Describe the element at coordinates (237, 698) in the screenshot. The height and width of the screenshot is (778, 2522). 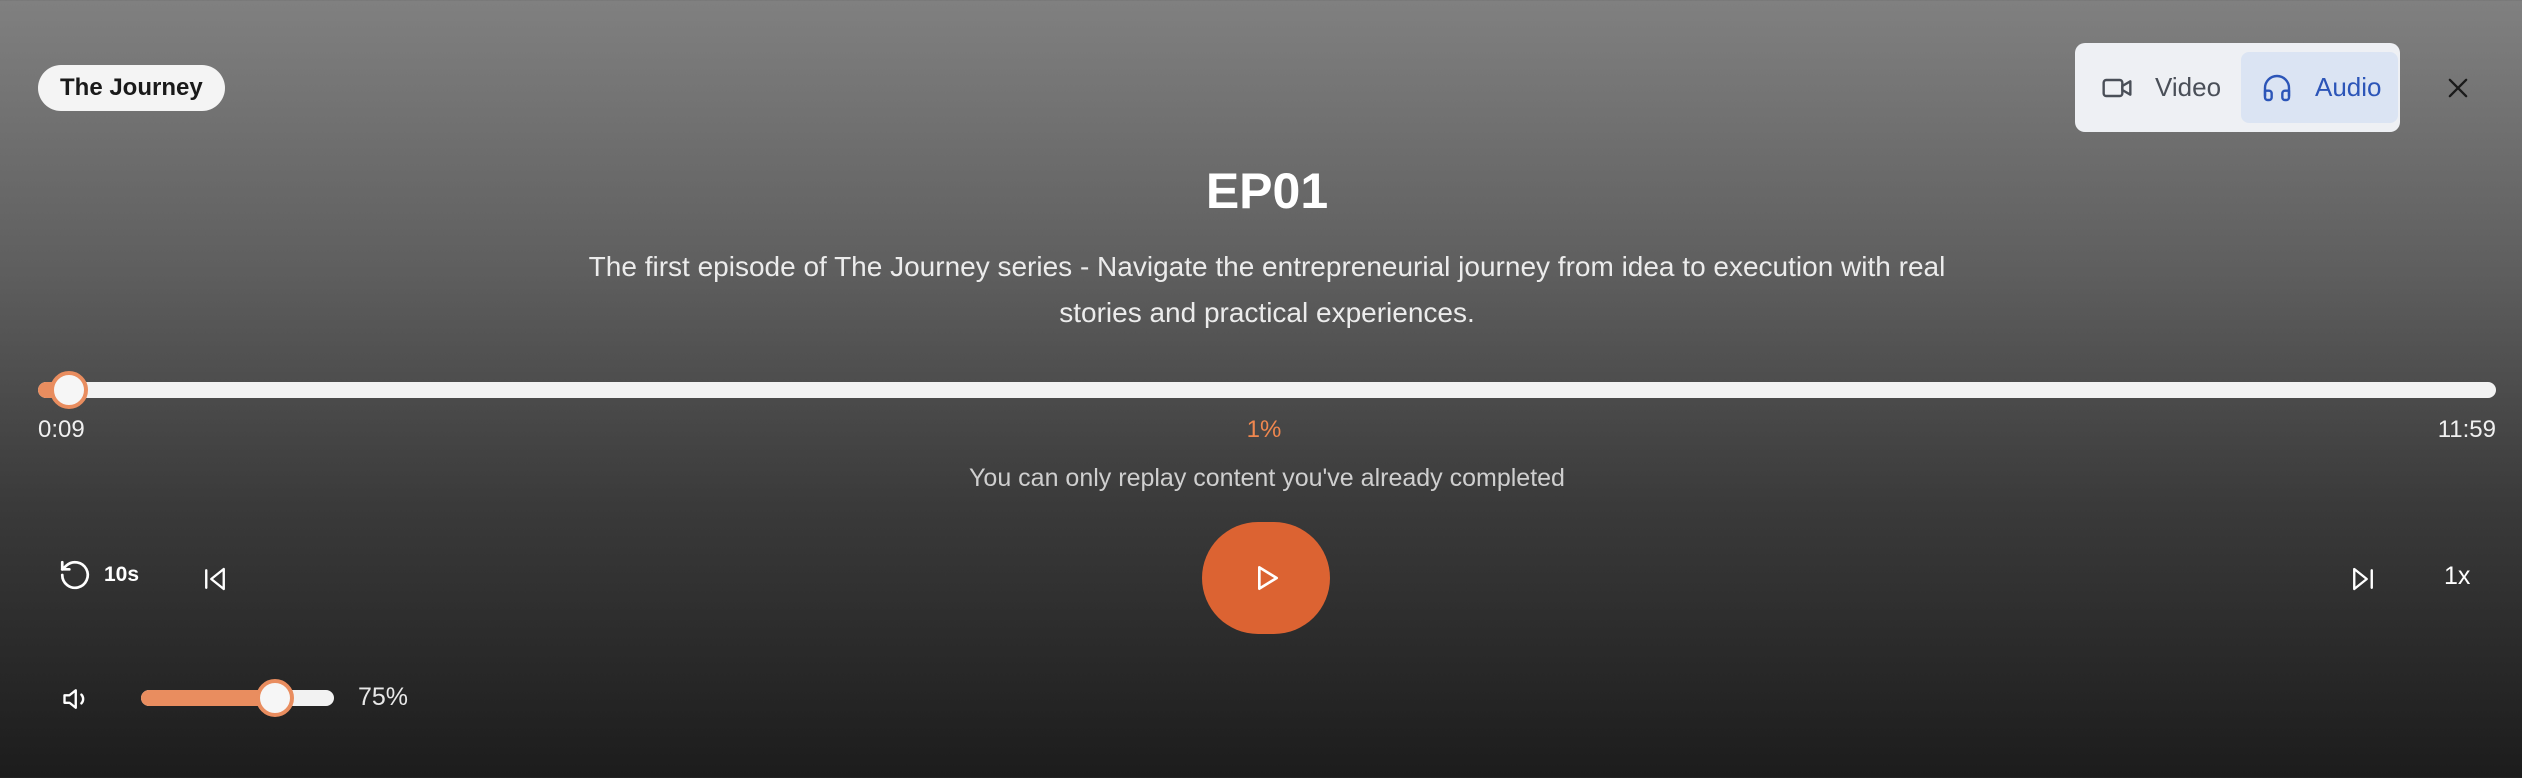
I see `volume-slider` at that location.